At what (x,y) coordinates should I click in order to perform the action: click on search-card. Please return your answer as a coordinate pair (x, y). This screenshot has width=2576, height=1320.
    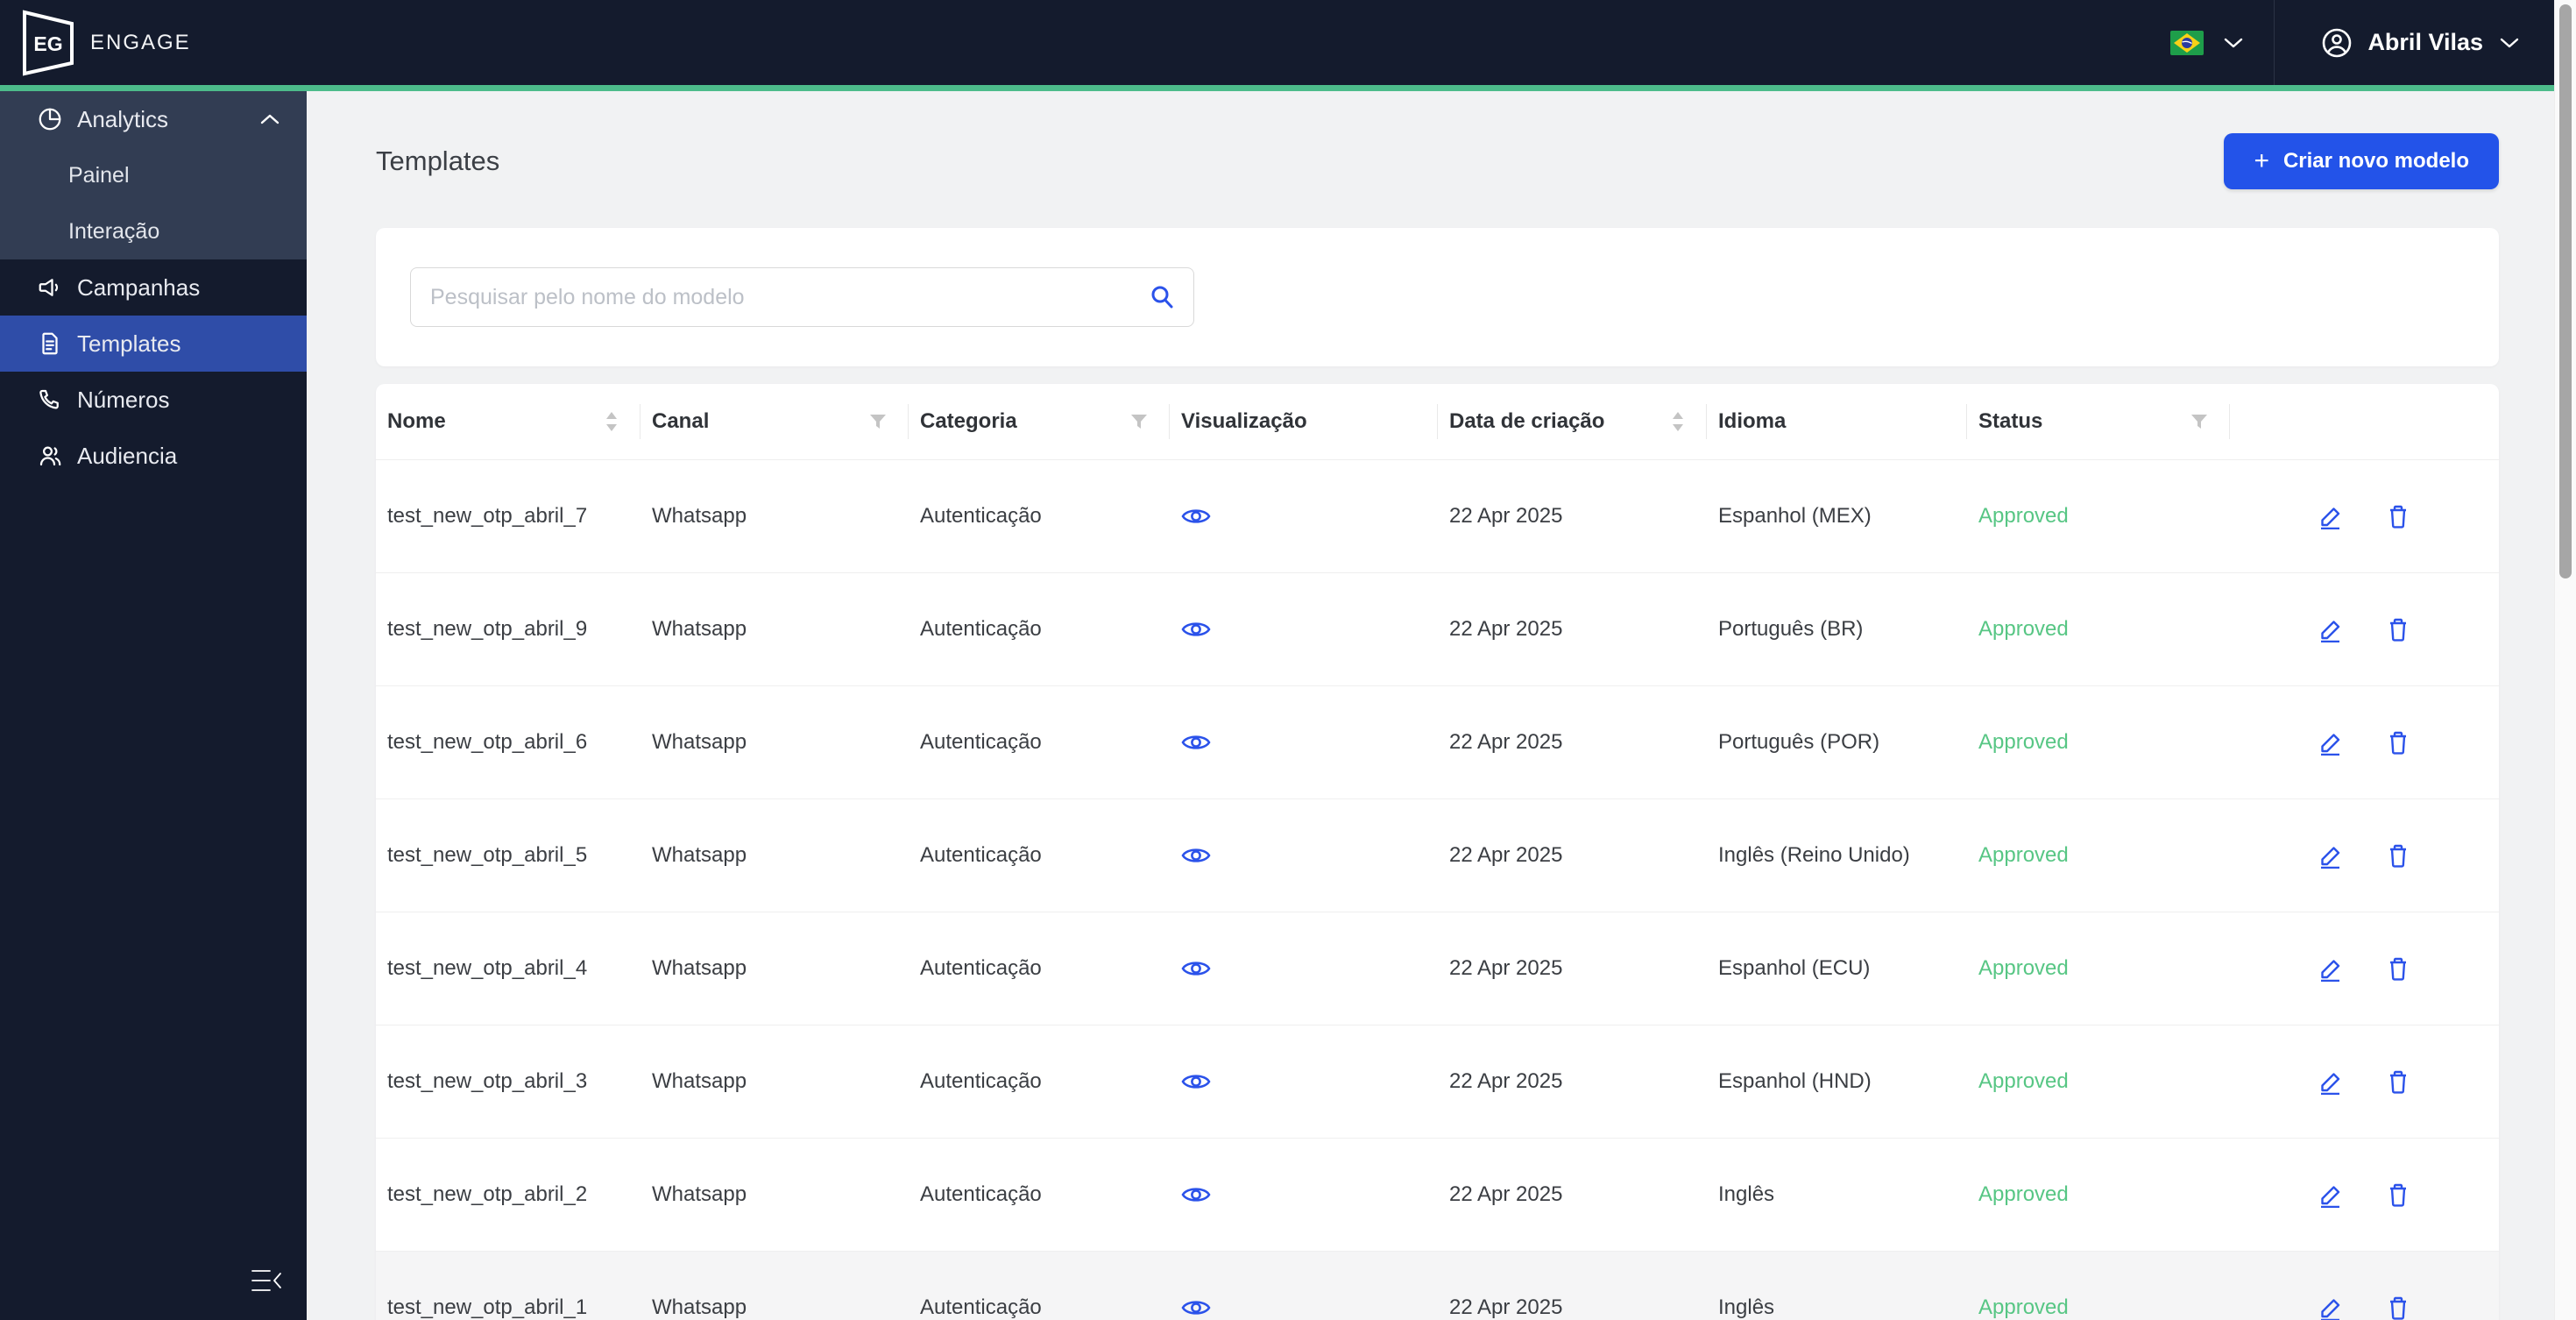
    Looking at the image, I should click on (1437, 297).